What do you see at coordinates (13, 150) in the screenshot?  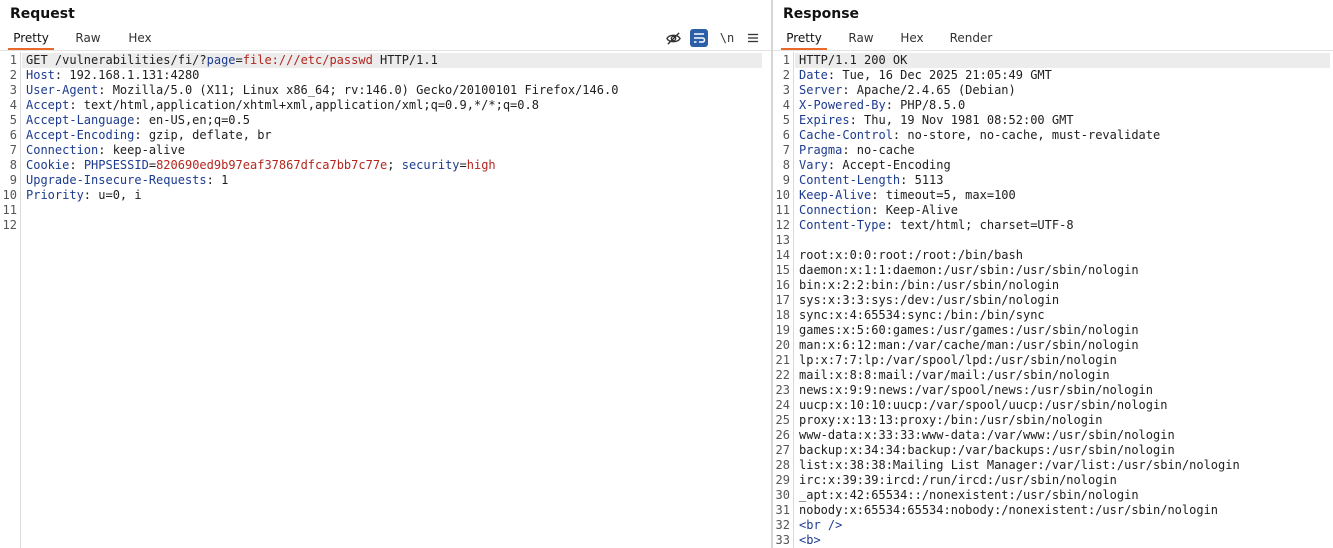 I see `line-number: 7` at bounding box center [13, 150].